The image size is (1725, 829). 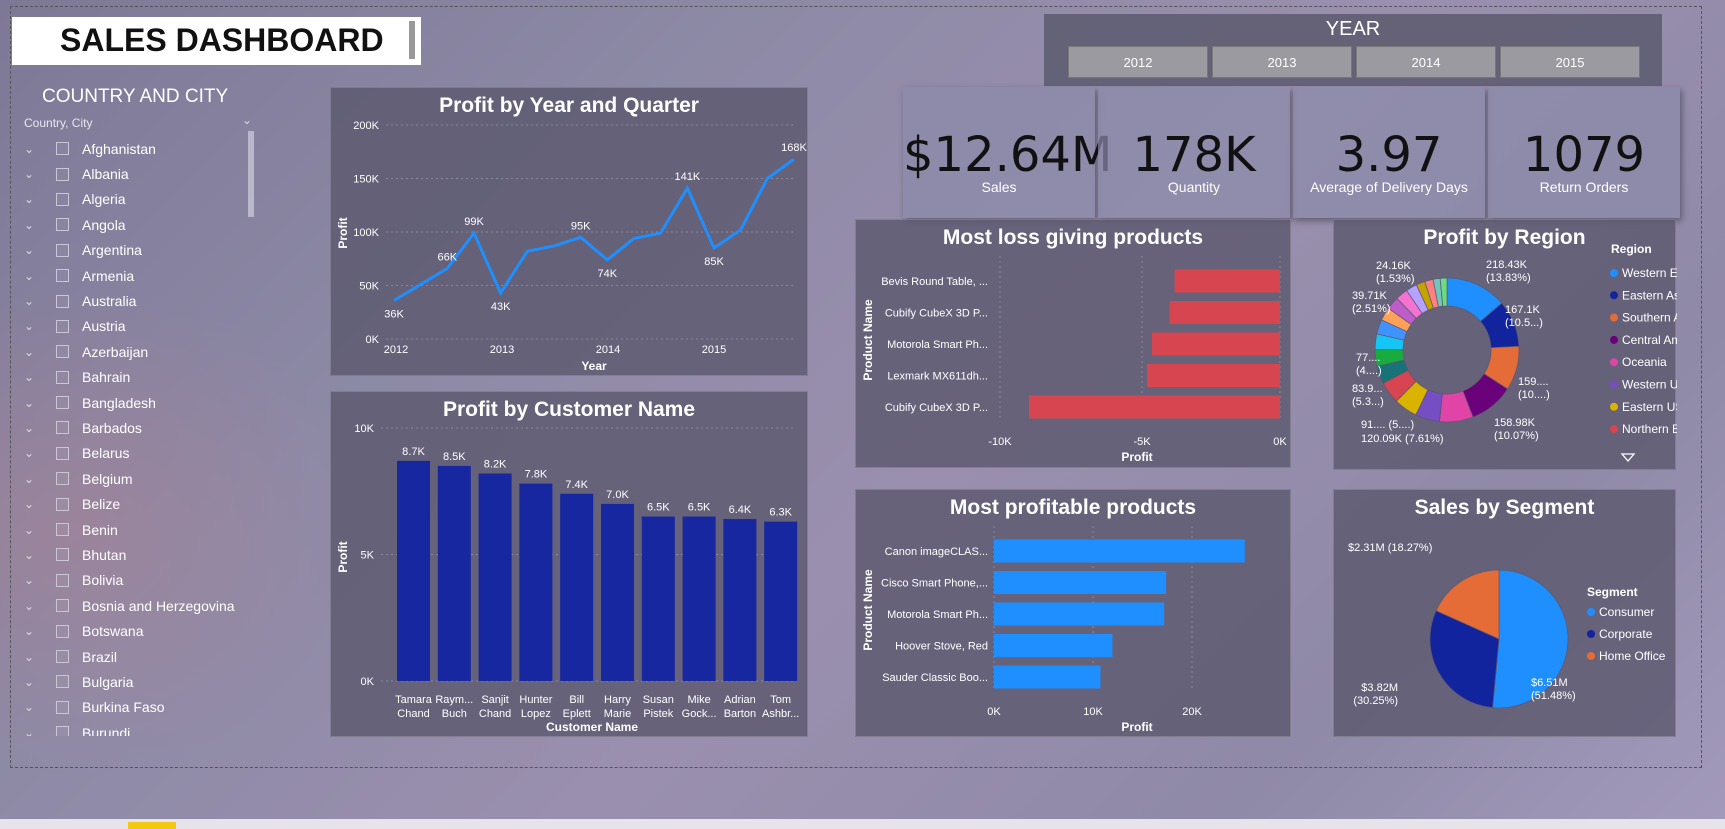 What do you see at coordinates (617, 700) in the screenshot?
I see `x-tick-label: Harry` at bounding box center [617, 700].